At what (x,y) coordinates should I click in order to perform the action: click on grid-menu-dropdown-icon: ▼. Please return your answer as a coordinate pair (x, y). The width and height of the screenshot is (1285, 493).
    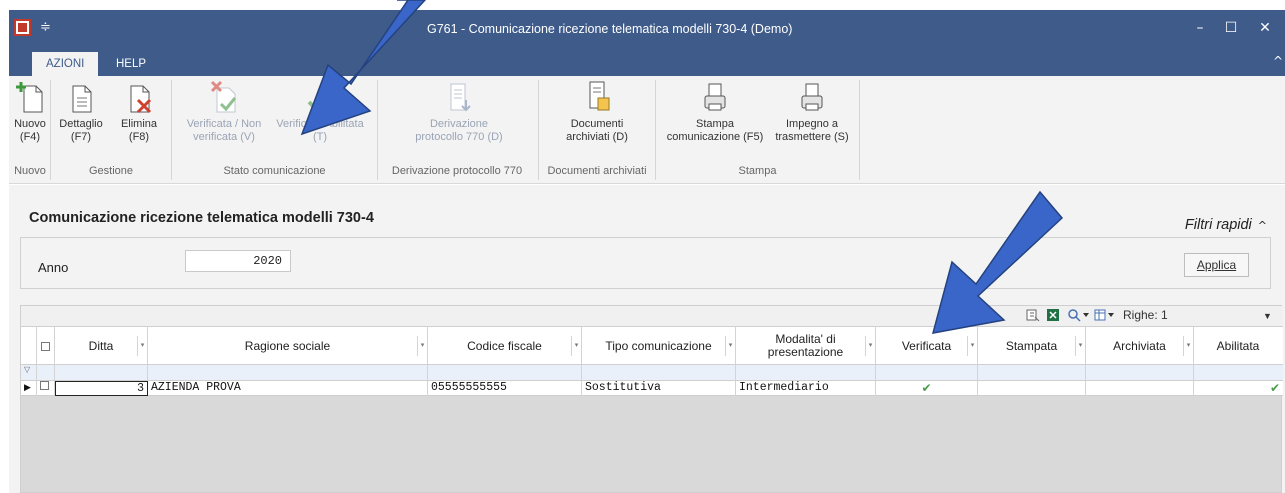
    Looking at the image, I should click on (1267, 316).